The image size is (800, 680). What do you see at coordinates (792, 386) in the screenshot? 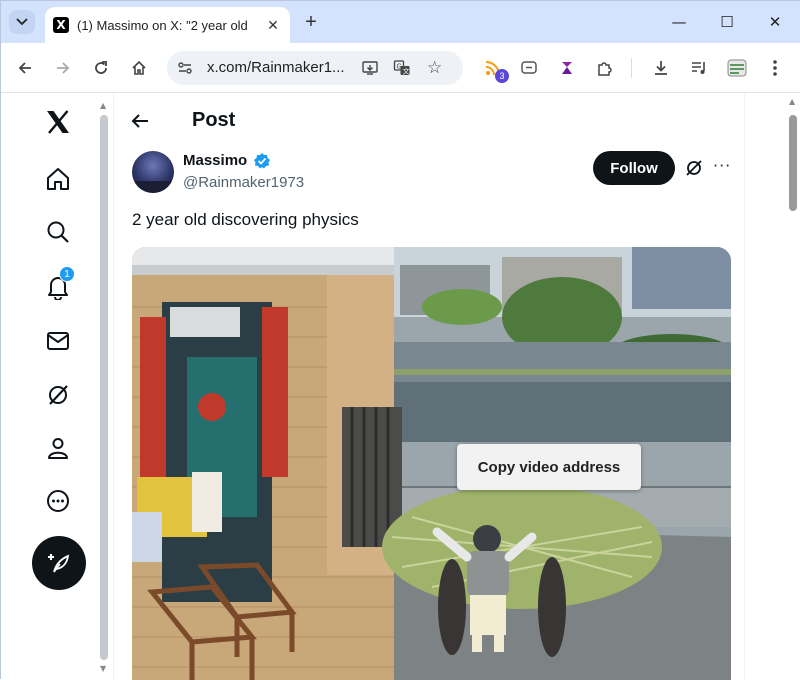
I see `page-scrollbar: ▲` at bounding box center [792, 386].